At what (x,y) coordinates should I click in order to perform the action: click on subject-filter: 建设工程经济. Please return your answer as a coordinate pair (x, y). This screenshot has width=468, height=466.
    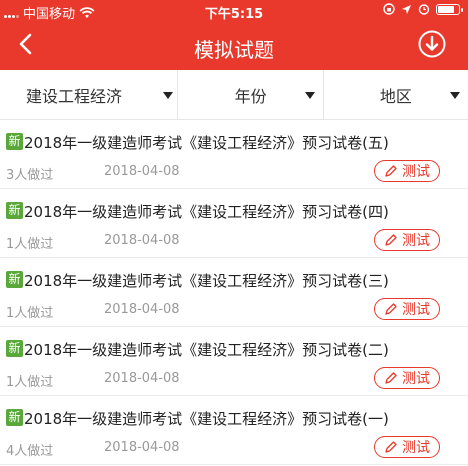
    Looking at the image, I should click on (88, 94).